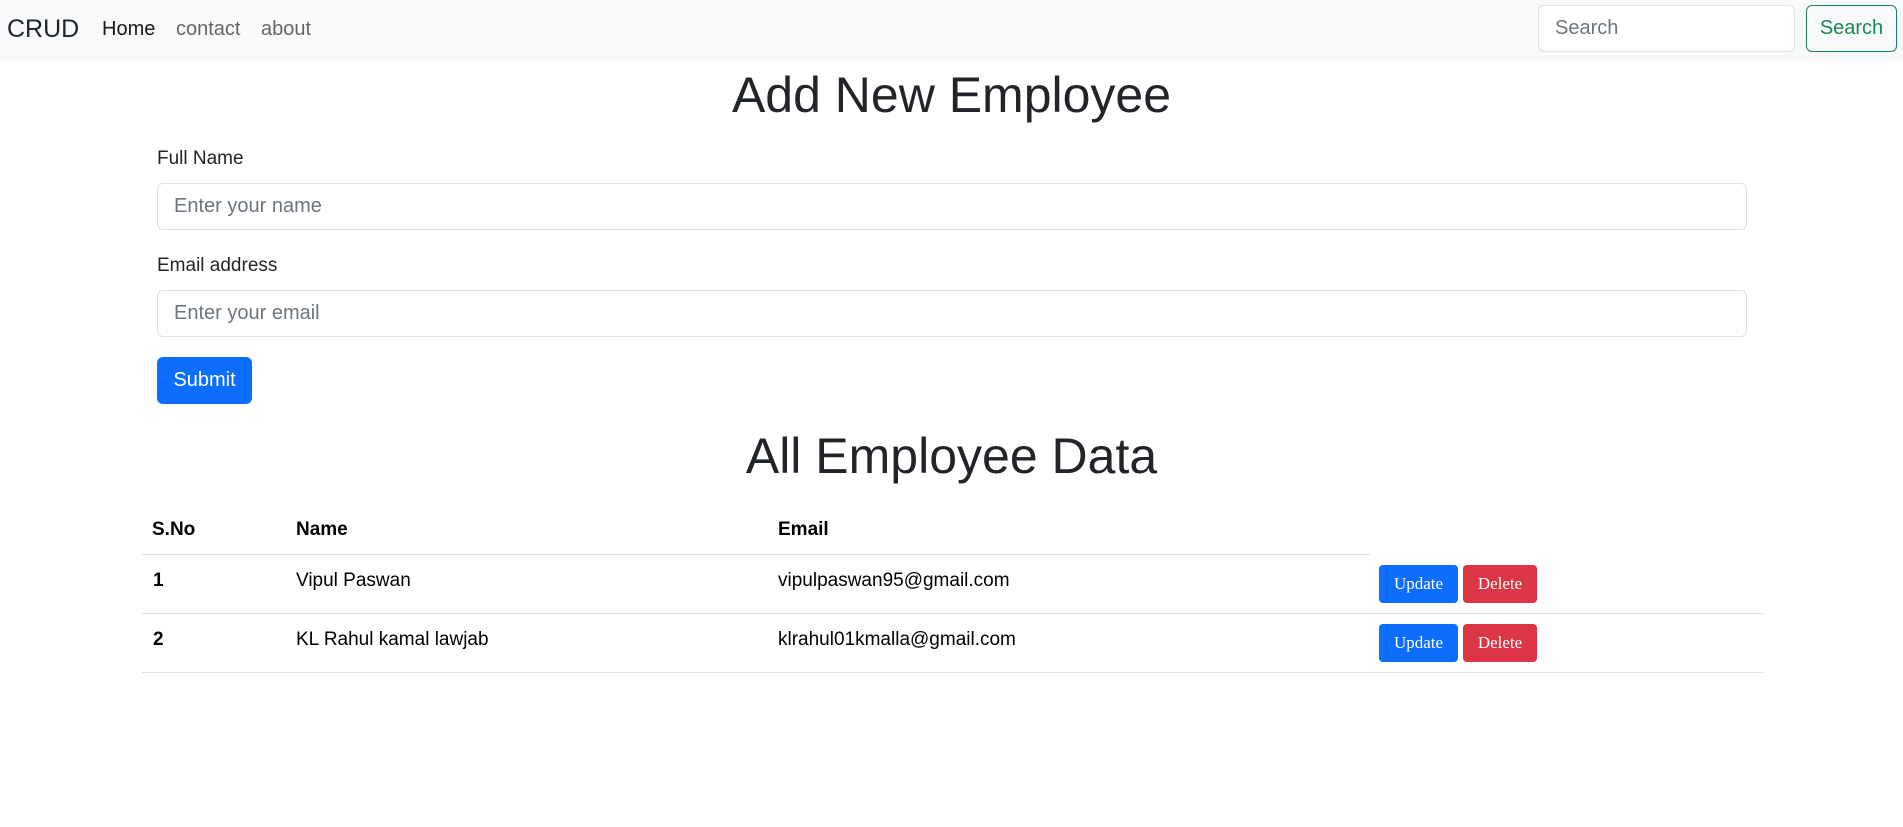 This screenshot has height=827, width=1903. What do you see at coordinates (1666, 28) in the screenshot?
I see `search-input` at bounding box center [1666, 28].